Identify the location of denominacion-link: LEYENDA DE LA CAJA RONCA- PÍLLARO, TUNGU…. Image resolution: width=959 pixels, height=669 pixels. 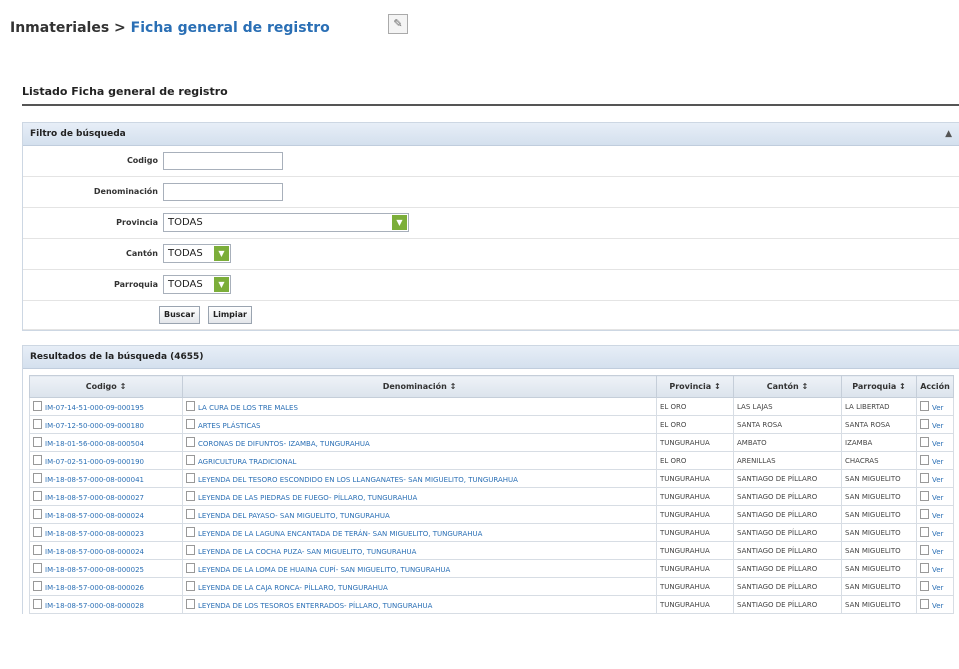
(419, 586).